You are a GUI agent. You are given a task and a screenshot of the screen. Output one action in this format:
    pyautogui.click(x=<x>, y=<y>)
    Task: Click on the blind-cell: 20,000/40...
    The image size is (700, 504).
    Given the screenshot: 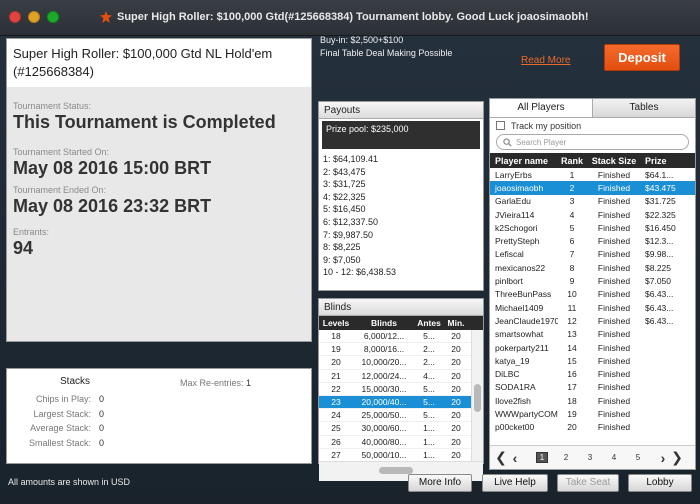 What is the action you would take?
    pyautogui.click(x=384, y=402)
    